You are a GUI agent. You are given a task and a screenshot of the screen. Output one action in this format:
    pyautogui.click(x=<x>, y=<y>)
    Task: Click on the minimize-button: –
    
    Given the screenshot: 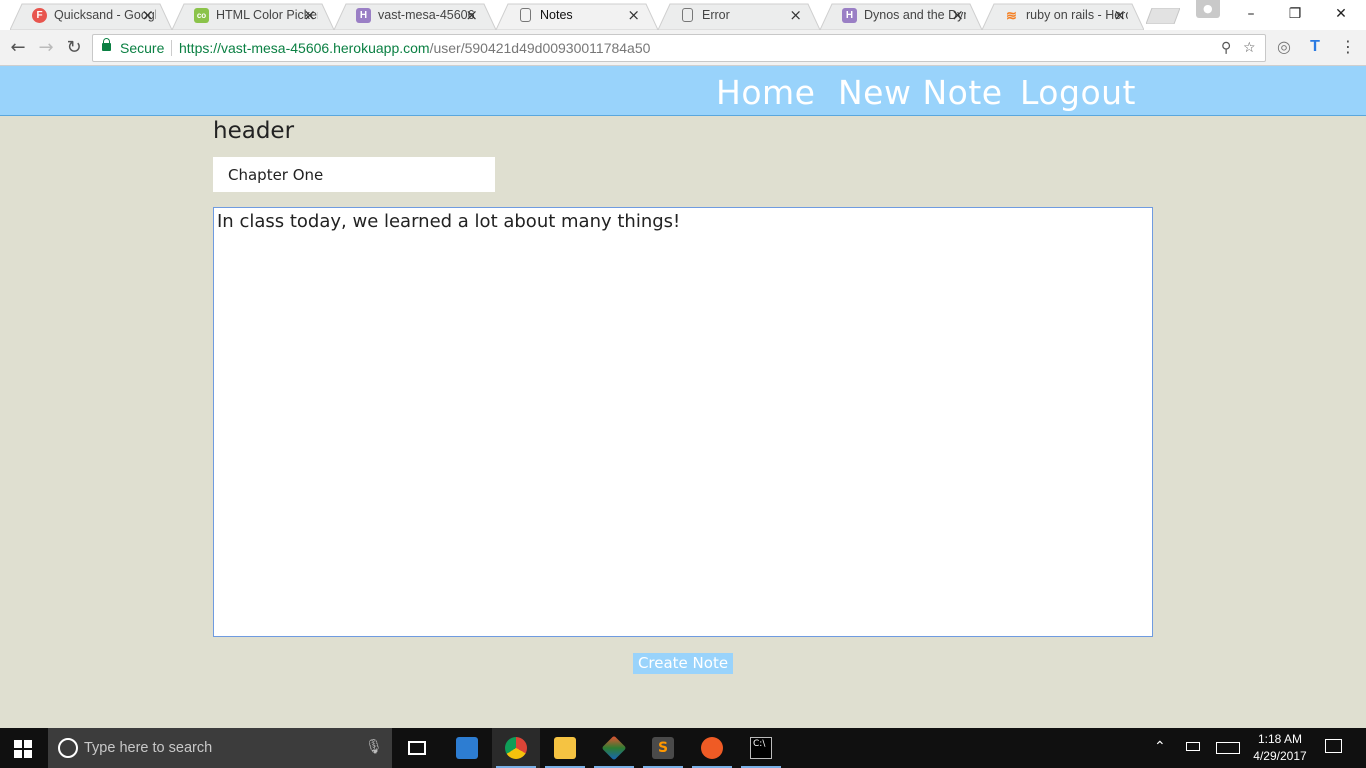 What is the action you would take?
    pyautogui.click(x=1251, y=15)
    